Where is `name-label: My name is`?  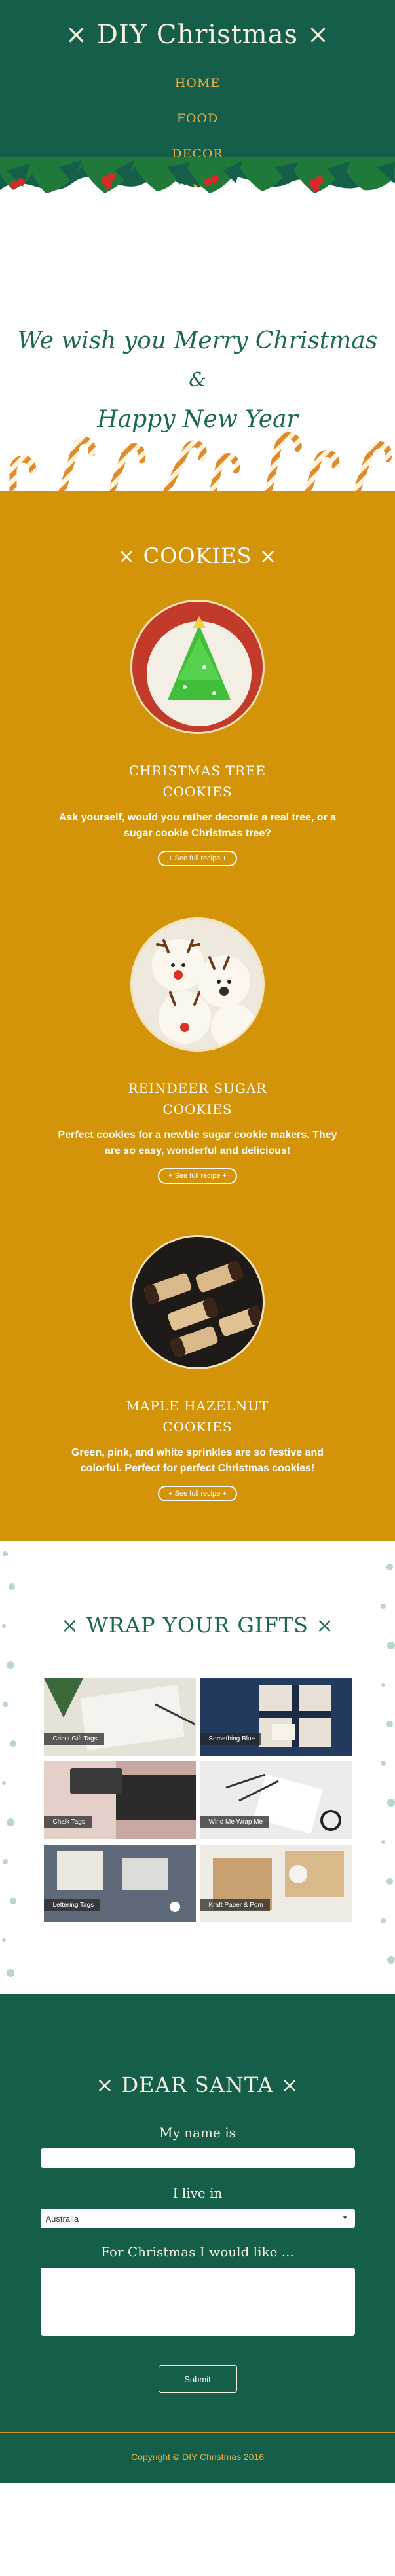
name-label: My name is is located at coordinates (197, 2133).